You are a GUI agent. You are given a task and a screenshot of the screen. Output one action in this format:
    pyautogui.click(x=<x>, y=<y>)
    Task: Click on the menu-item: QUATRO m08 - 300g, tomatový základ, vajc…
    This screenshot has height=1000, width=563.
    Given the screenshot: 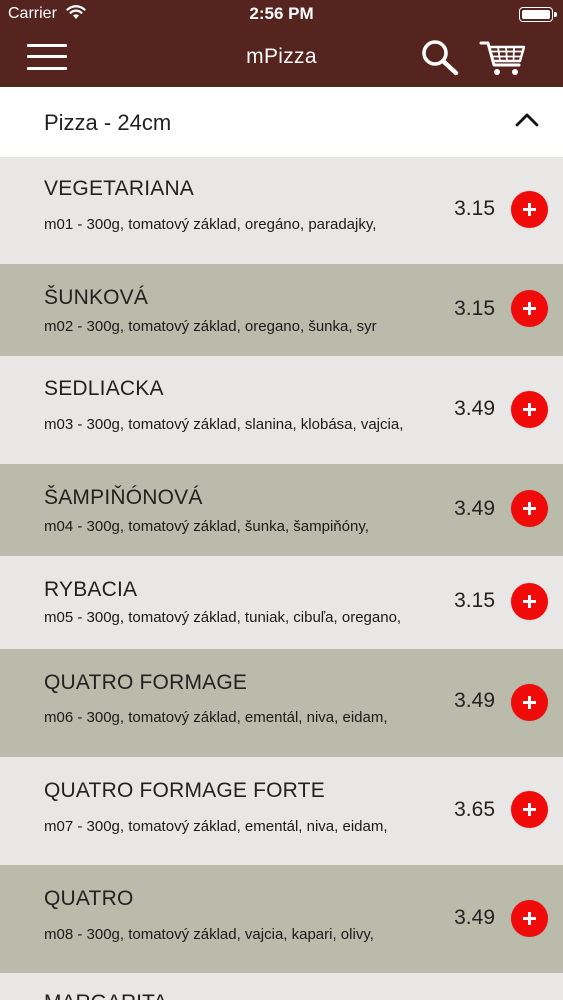 What is the action you would take?
    pyautogui.click(x=281, y=919)
    